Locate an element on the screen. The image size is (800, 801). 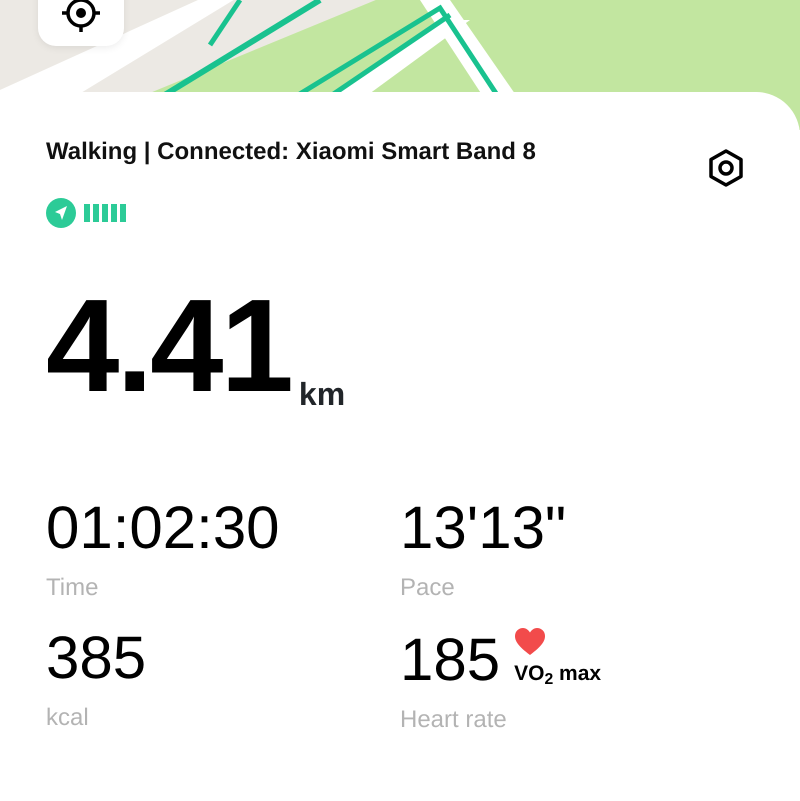
stat-label: Pace is located at coordinates (428, 588).